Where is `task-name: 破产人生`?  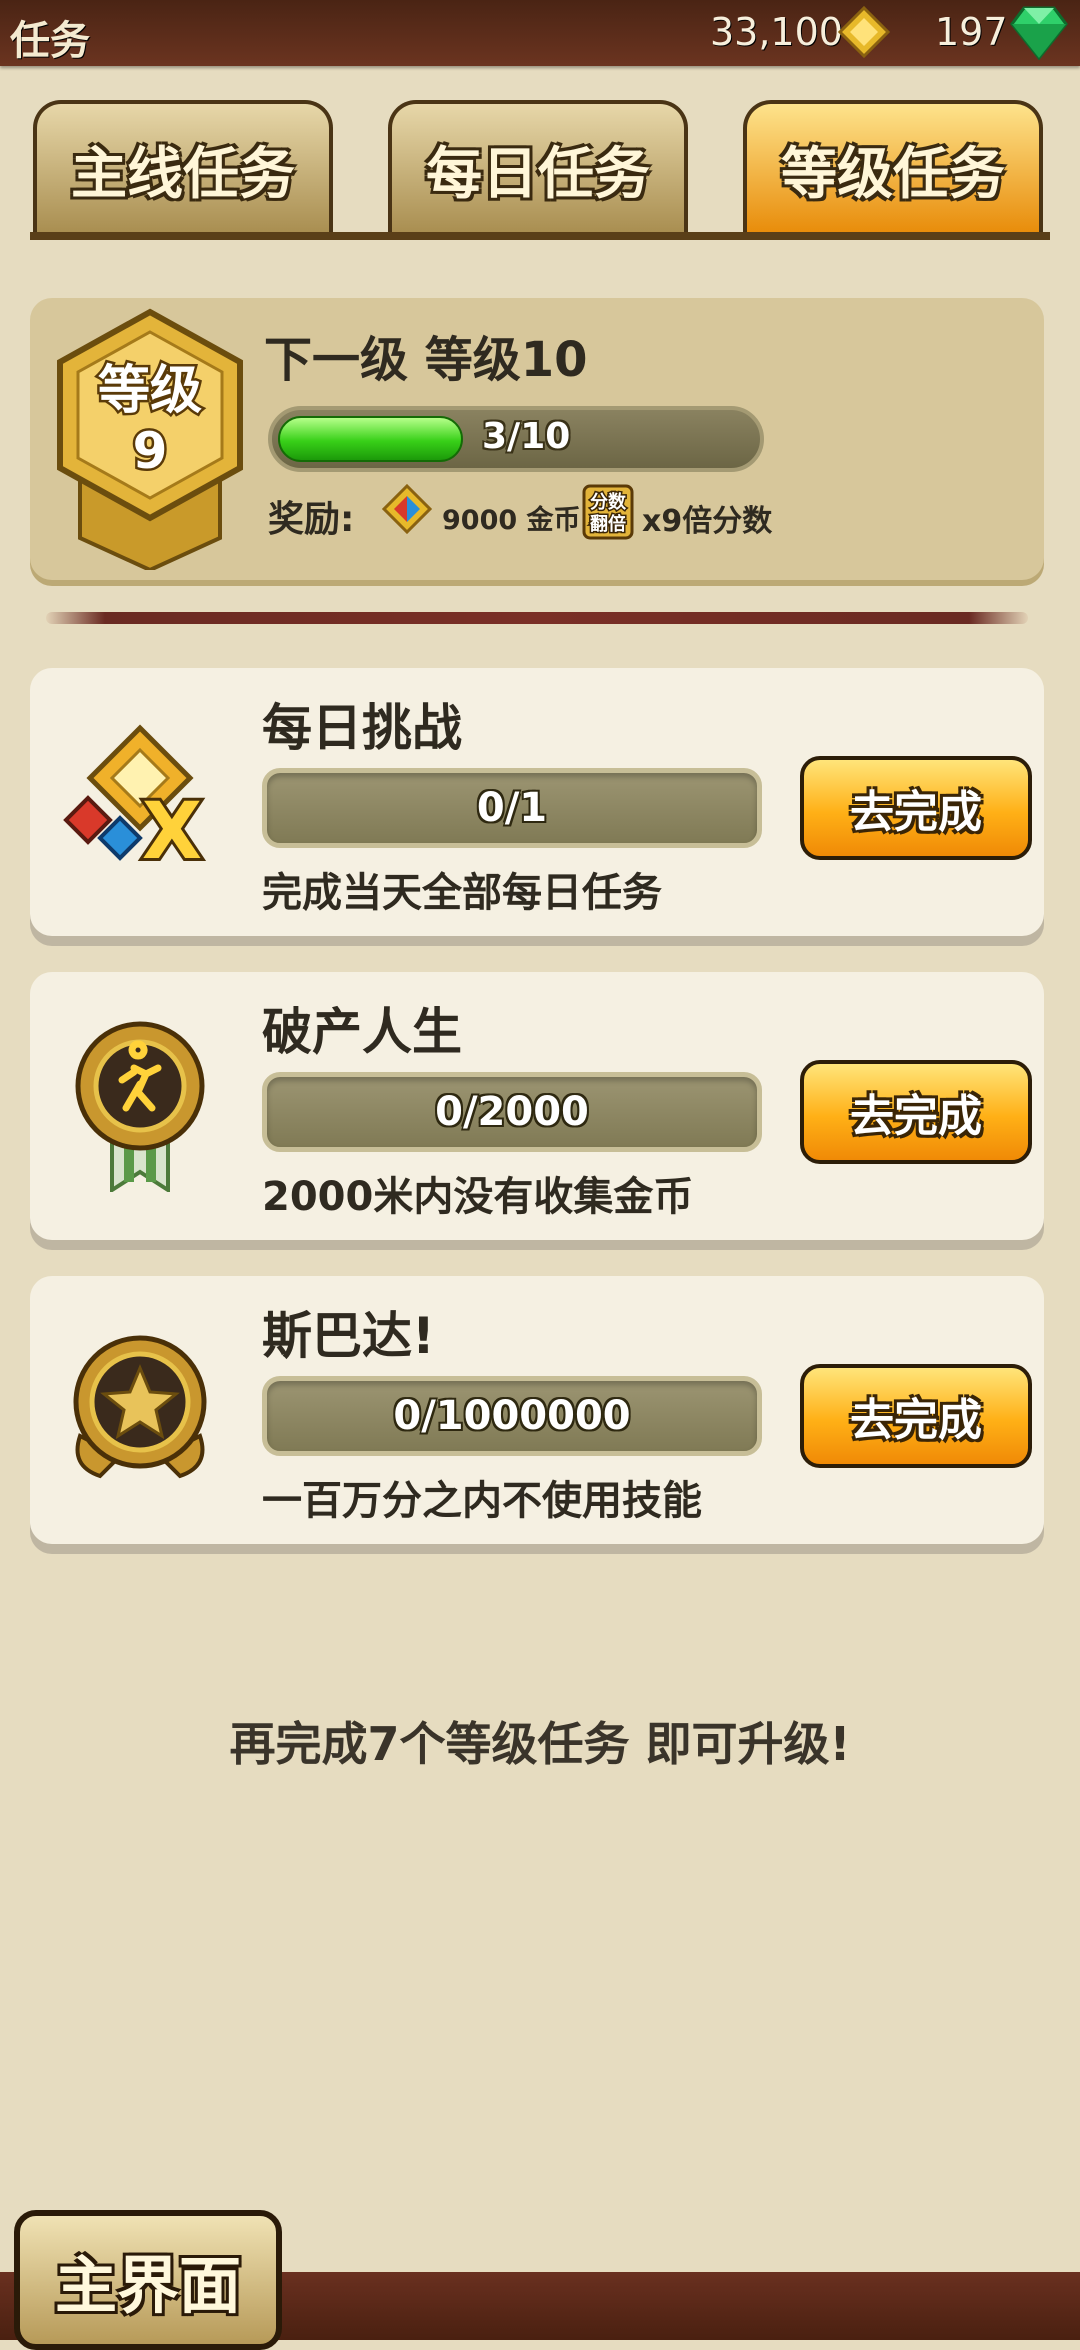
task-name: 破产人生 is located at coordinates (362, 1032).